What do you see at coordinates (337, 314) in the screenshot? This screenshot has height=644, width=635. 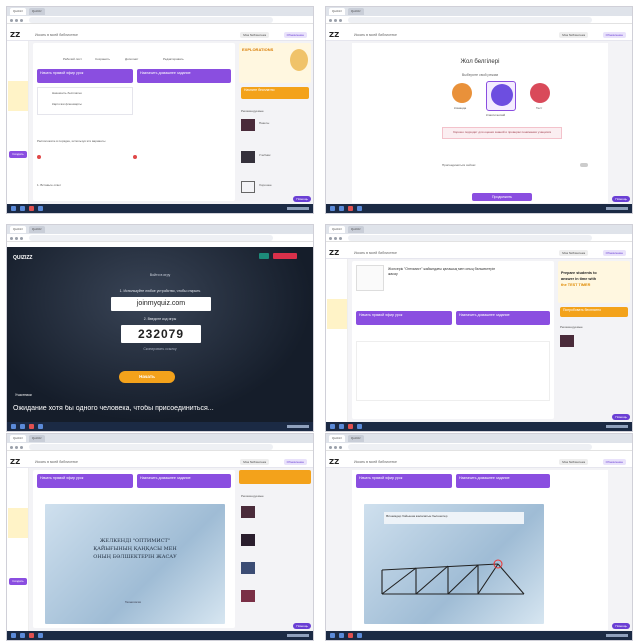 I see `sidebar-ad` at bounding box center [337, 314].